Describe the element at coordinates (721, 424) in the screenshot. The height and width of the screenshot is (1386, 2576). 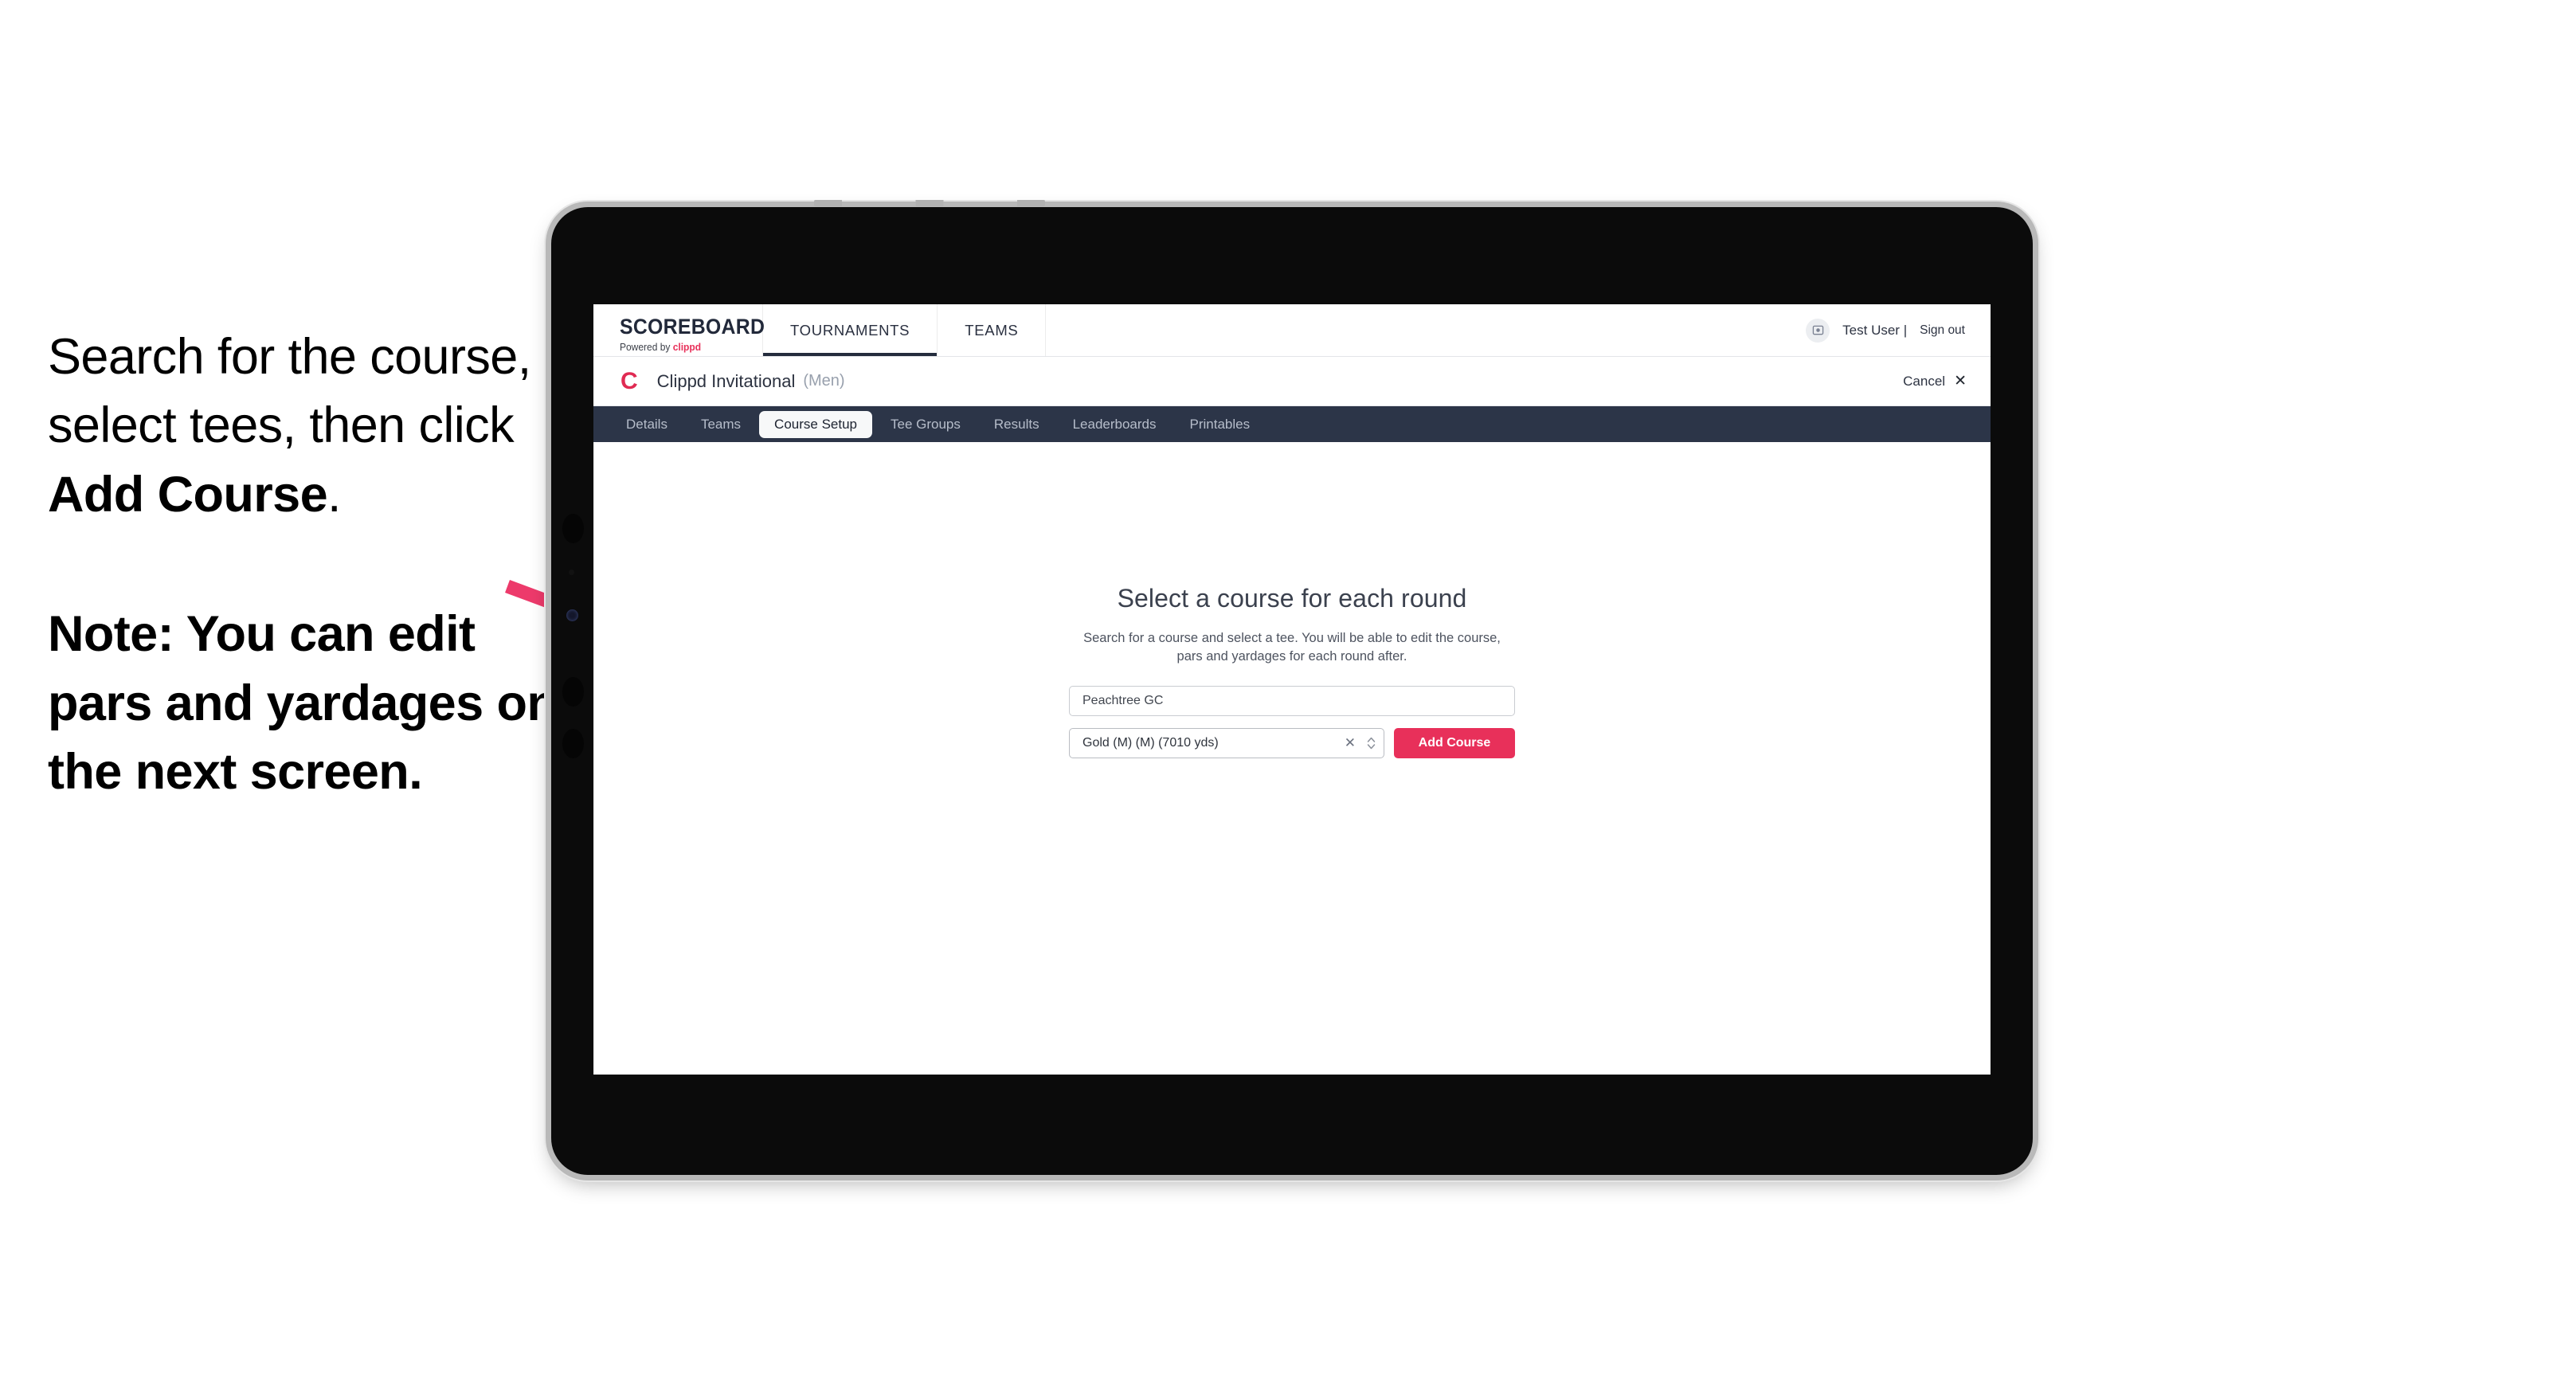
I see `tab-teams: Teams` at that location.